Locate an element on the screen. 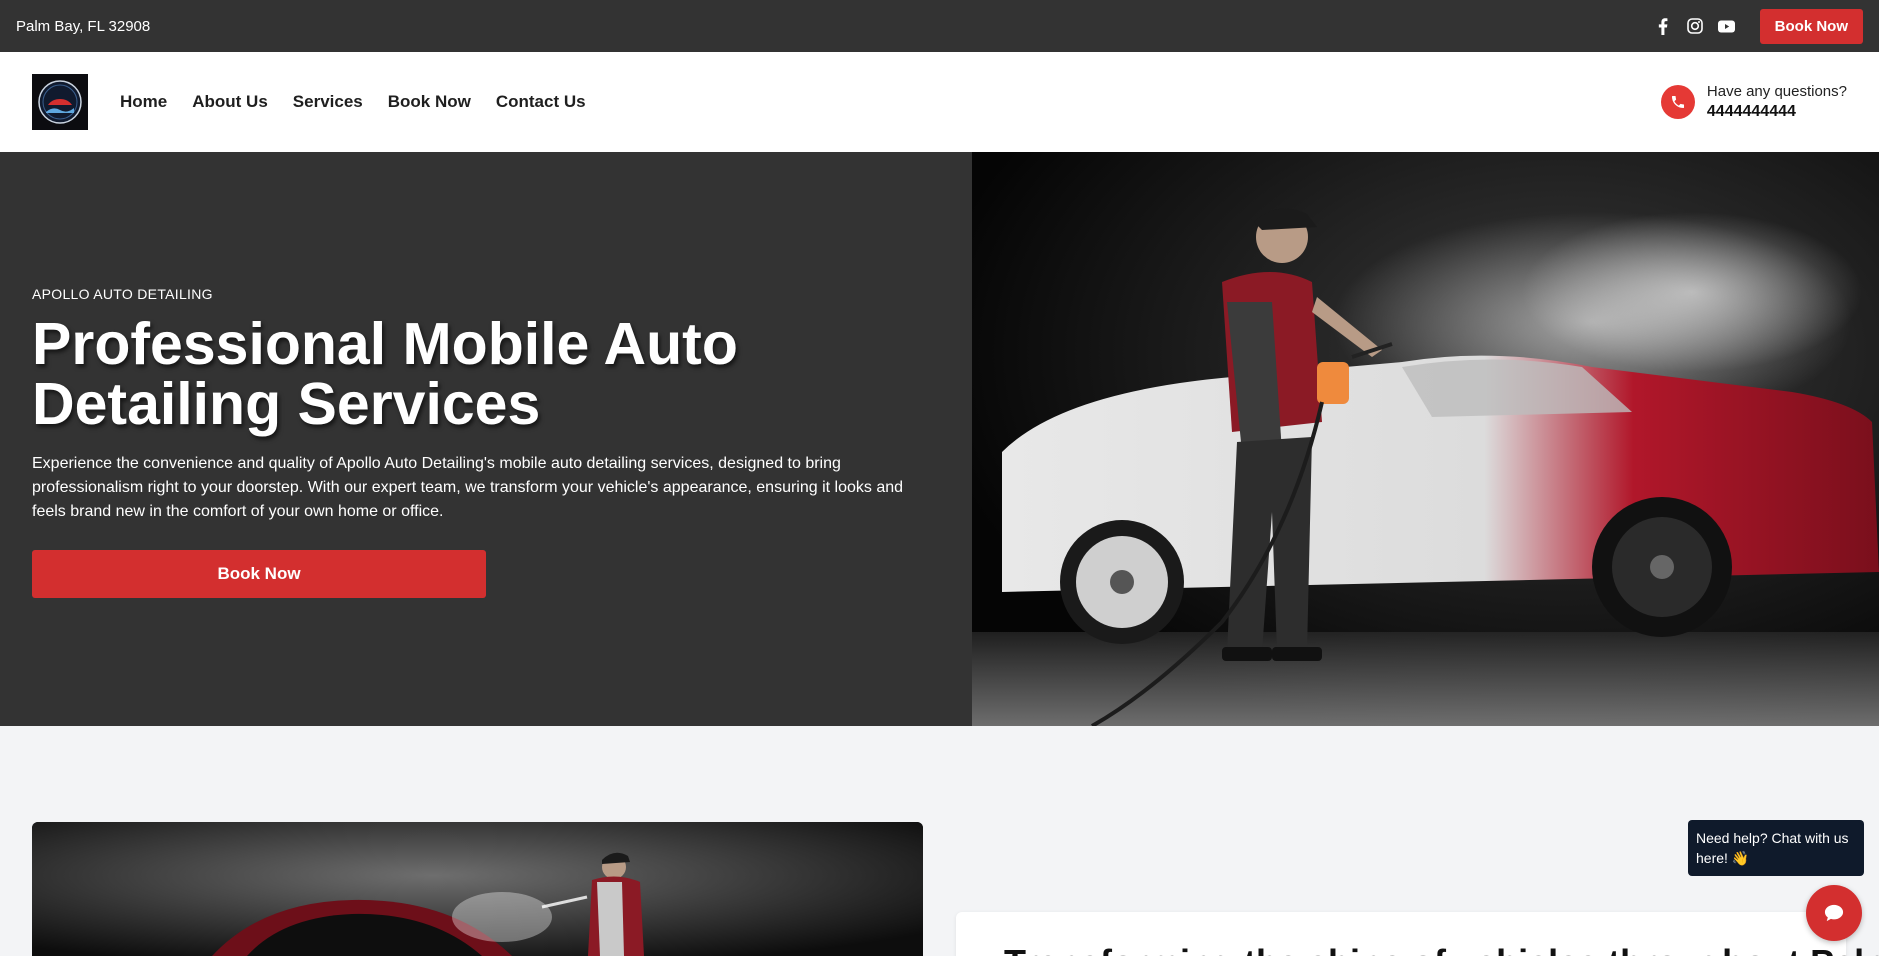 This screenshot has height=956, width=1879. contact-text: Have any questions? 4444444444 is located at coordinates (1777, 102).